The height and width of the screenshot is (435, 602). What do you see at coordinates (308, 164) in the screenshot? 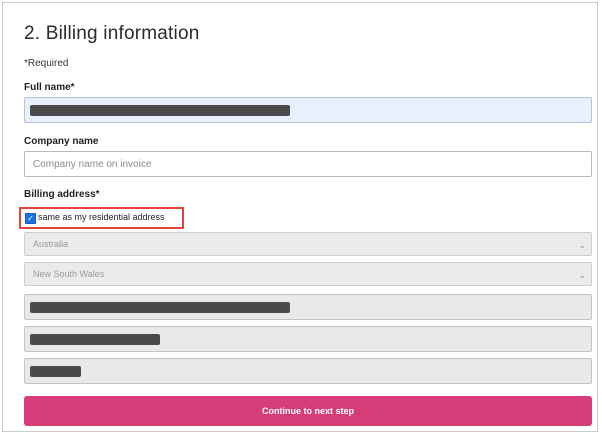
I see `company-name-input` at bounding box center [308, 164].